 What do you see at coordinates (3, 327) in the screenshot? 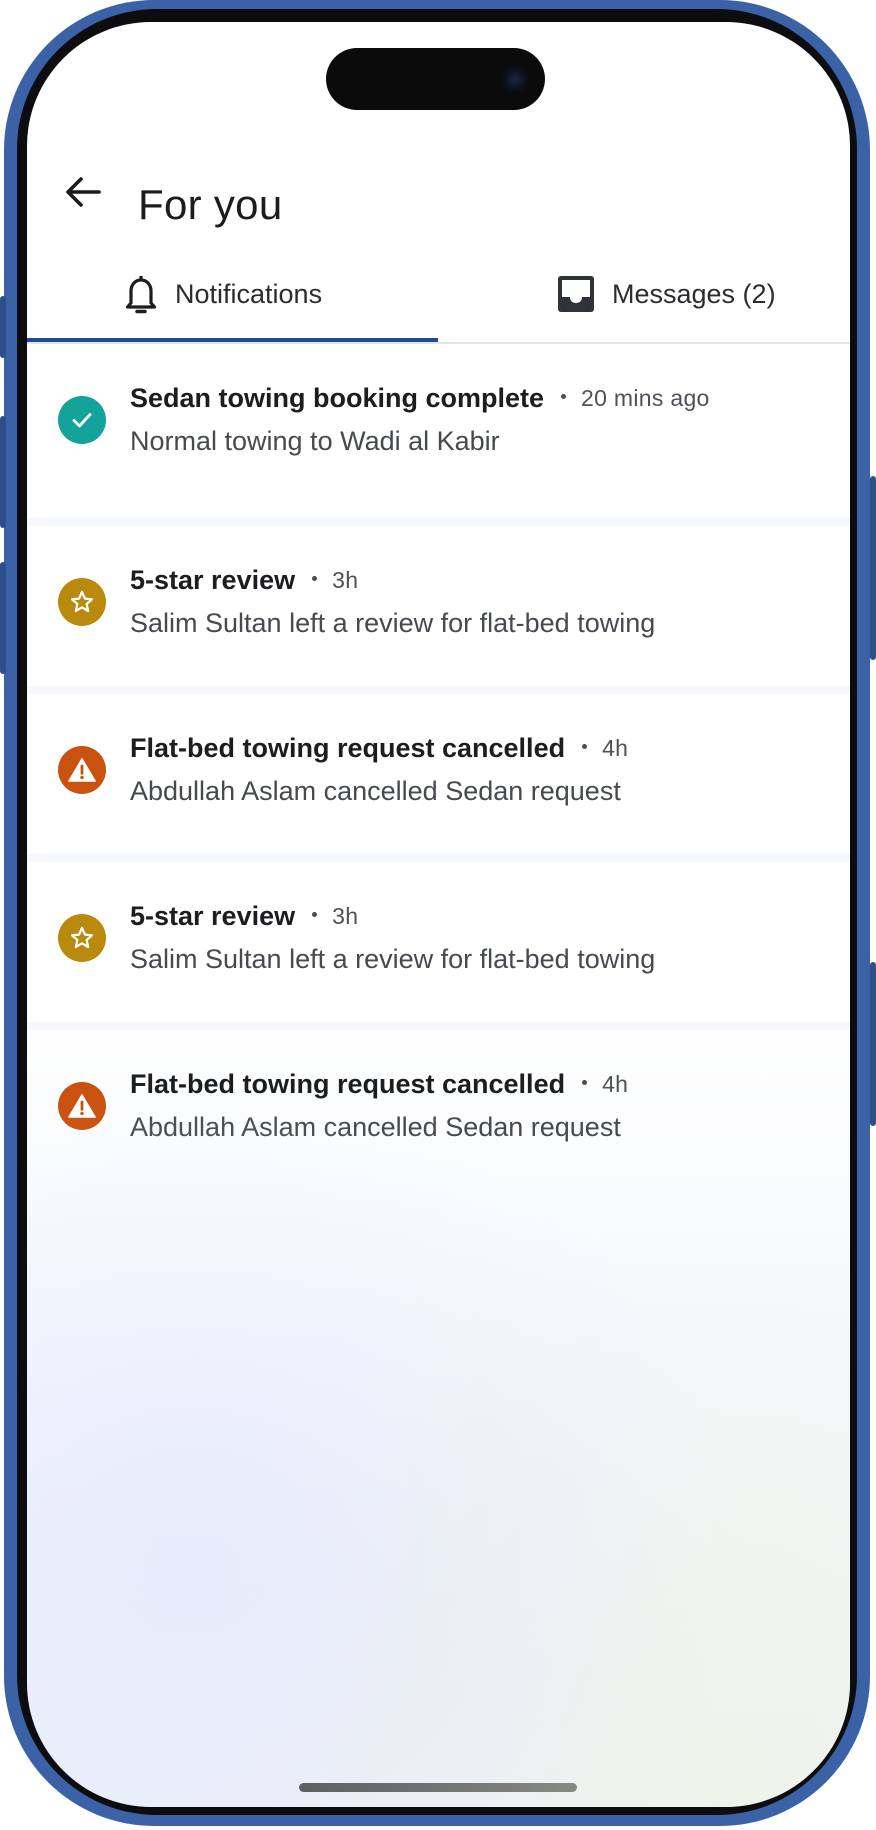
I see `action-button` at bounding box center [3, 327].